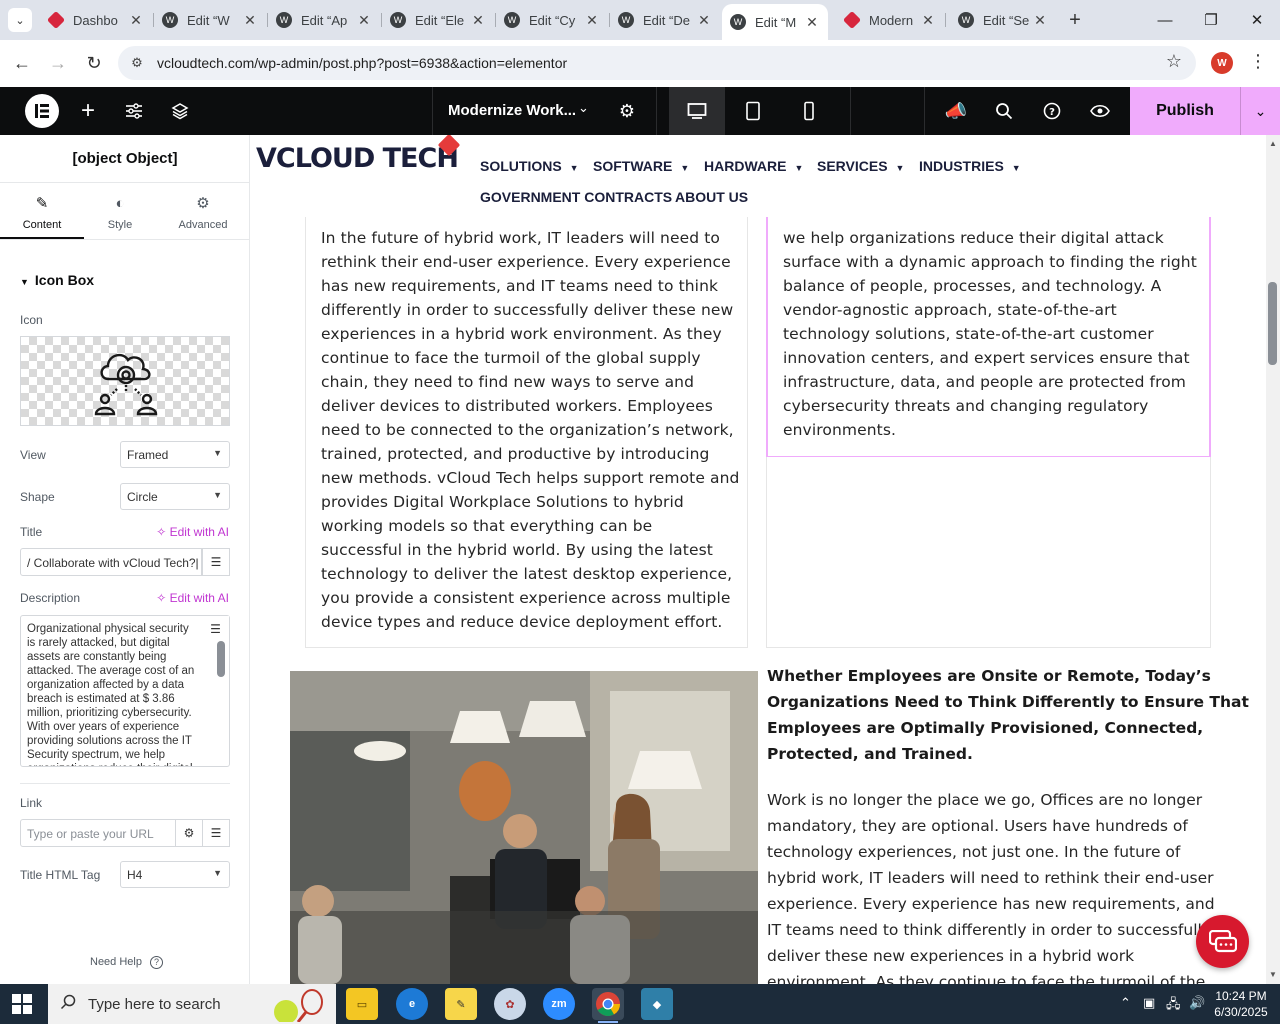  Describe the element at coordinates (175, 874) in the screenshot. I see `title-tag-select: H4 ▼` at that location.